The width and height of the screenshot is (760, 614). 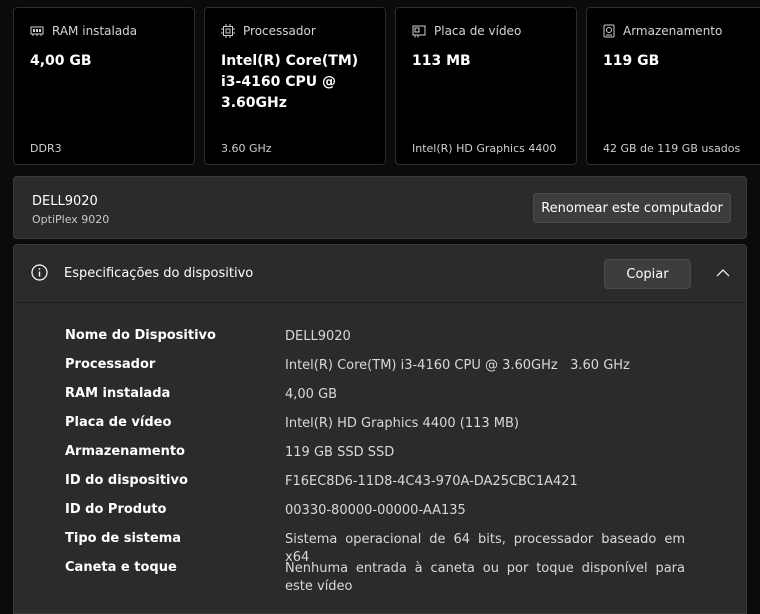 I want to click on chevron-up-icon, so click(x=723, y=275).